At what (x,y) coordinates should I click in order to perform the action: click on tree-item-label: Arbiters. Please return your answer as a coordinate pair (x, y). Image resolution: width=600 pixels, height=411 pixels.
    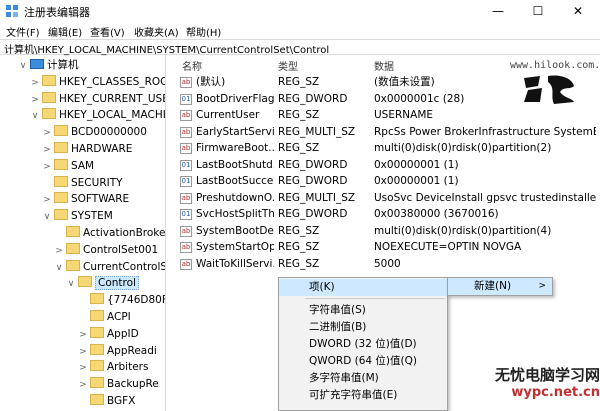
    Looking at the image, I should click on (127, 367).